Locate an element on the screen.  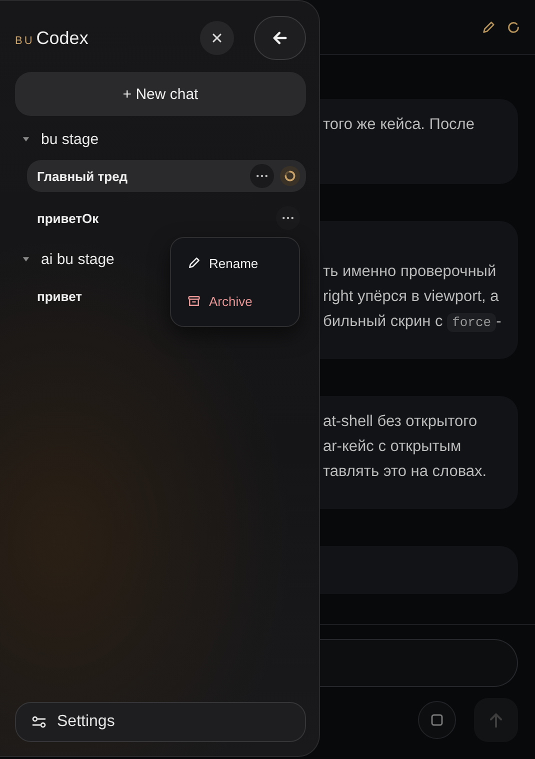
chat-title: Главный тред is located at coordinates (82, 176).